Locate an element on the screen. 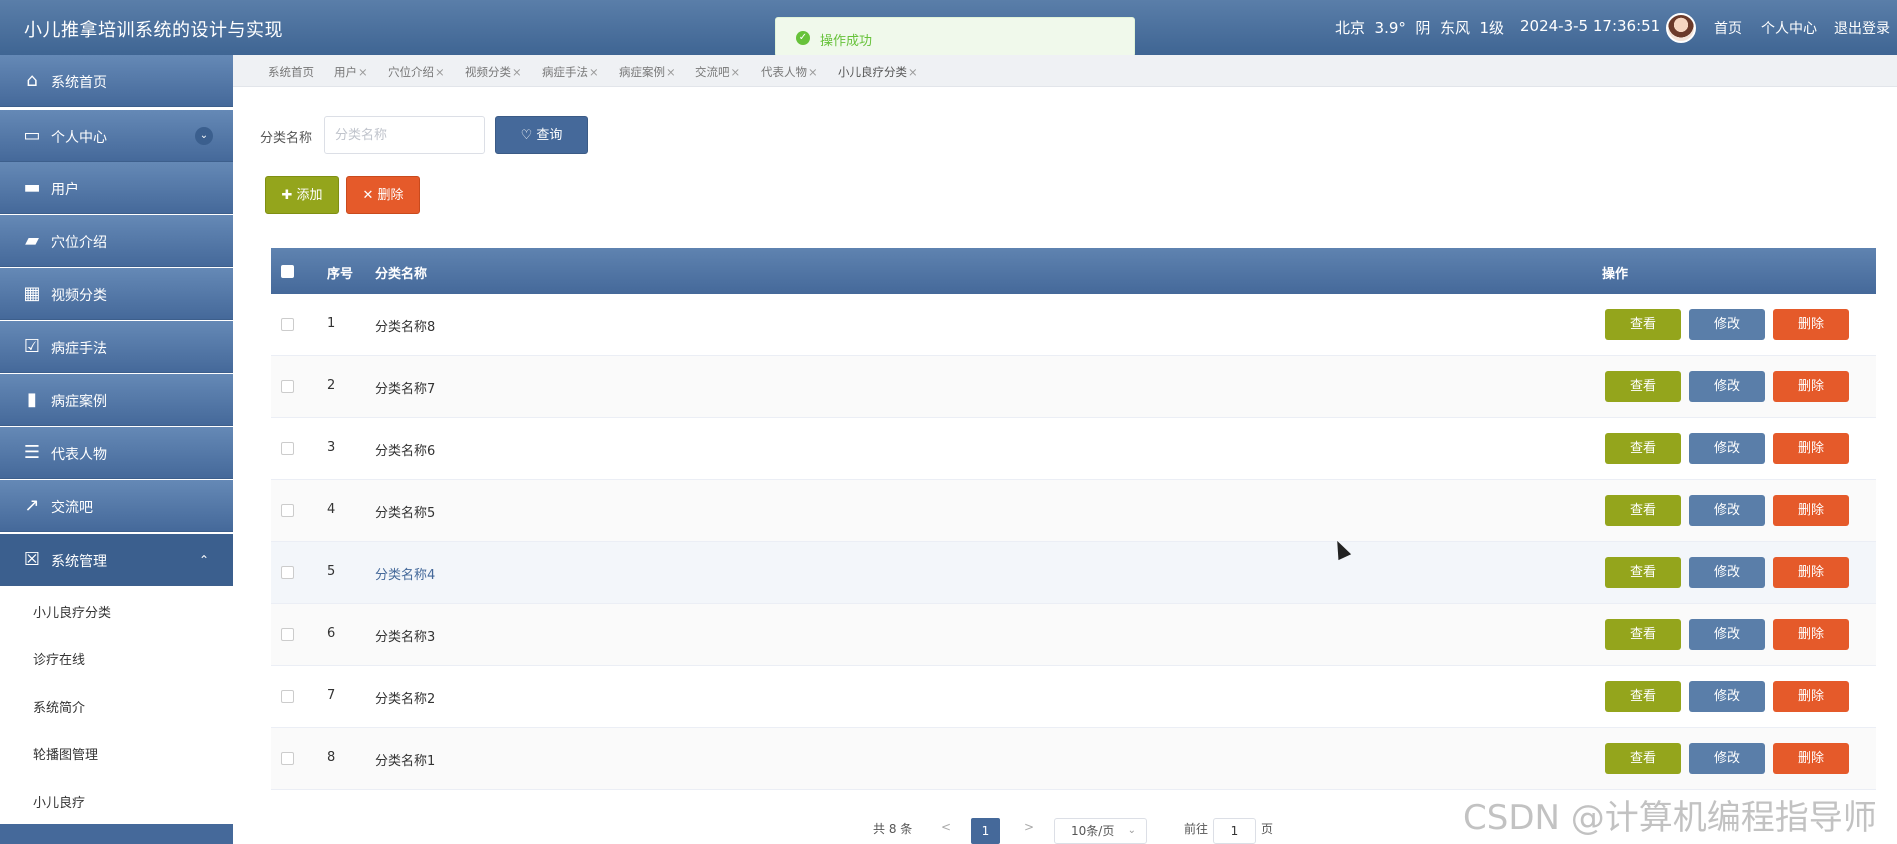  grid-icon: ▦ is located at coordinates (32, 293).